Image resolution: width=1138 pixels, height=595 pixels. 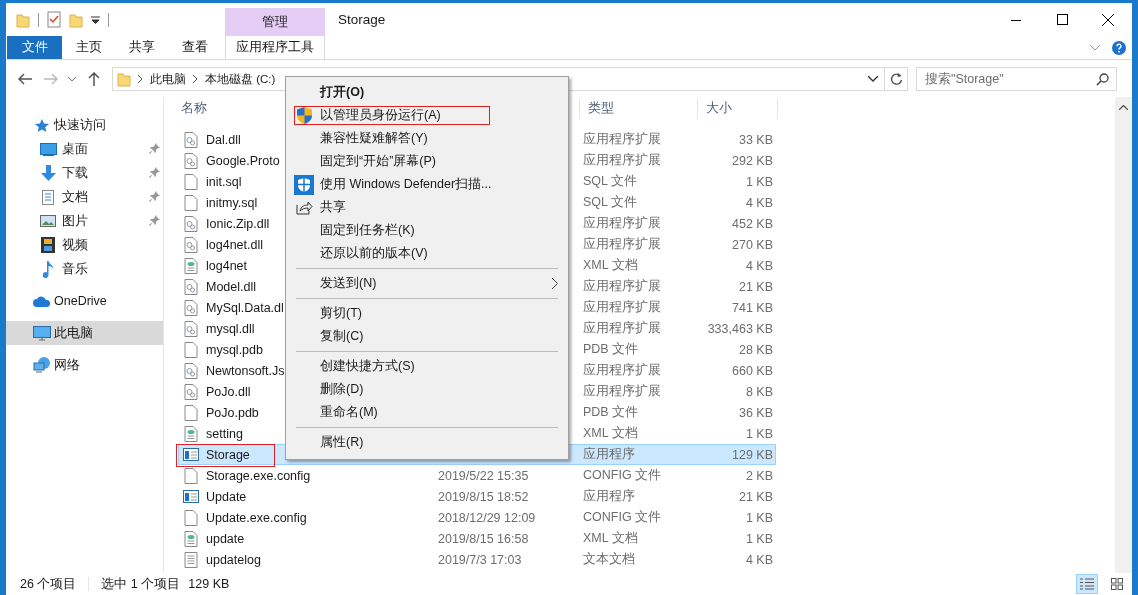 What do you see at coordinates (752, 244) in the screenshot?
I see `file-size: 270 KB` at bounding box center [752, 244].